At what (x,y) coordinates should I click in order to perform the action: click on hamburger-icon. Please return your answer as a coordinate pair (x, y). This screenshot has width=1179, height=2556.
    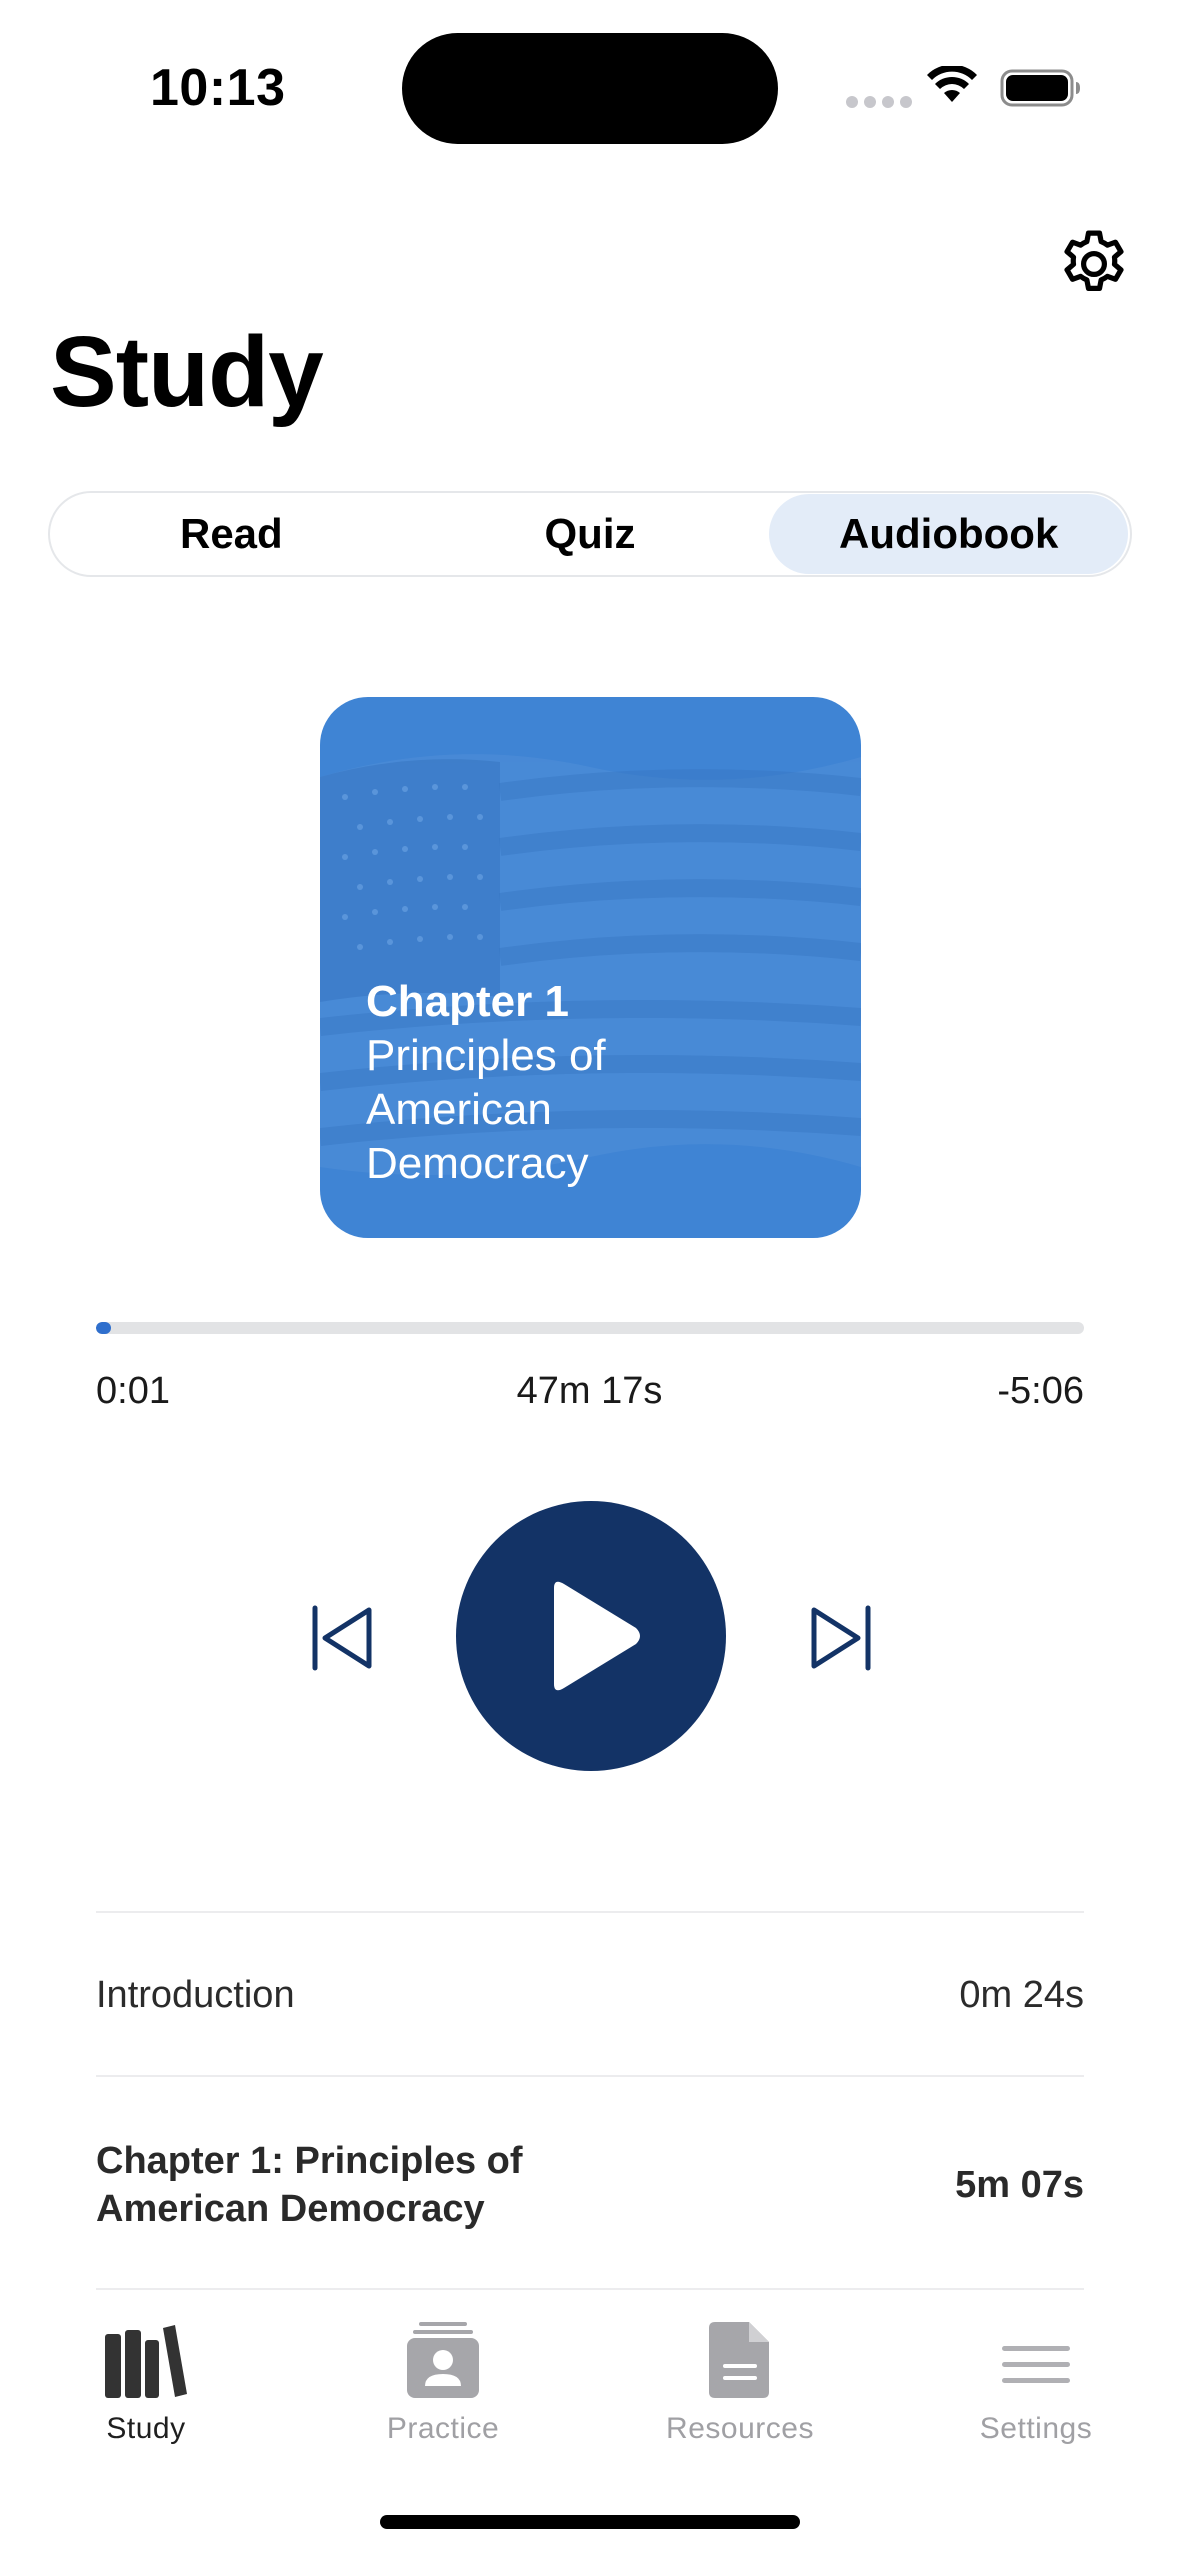
    Looking at the image, I should click on (1036, 2355).